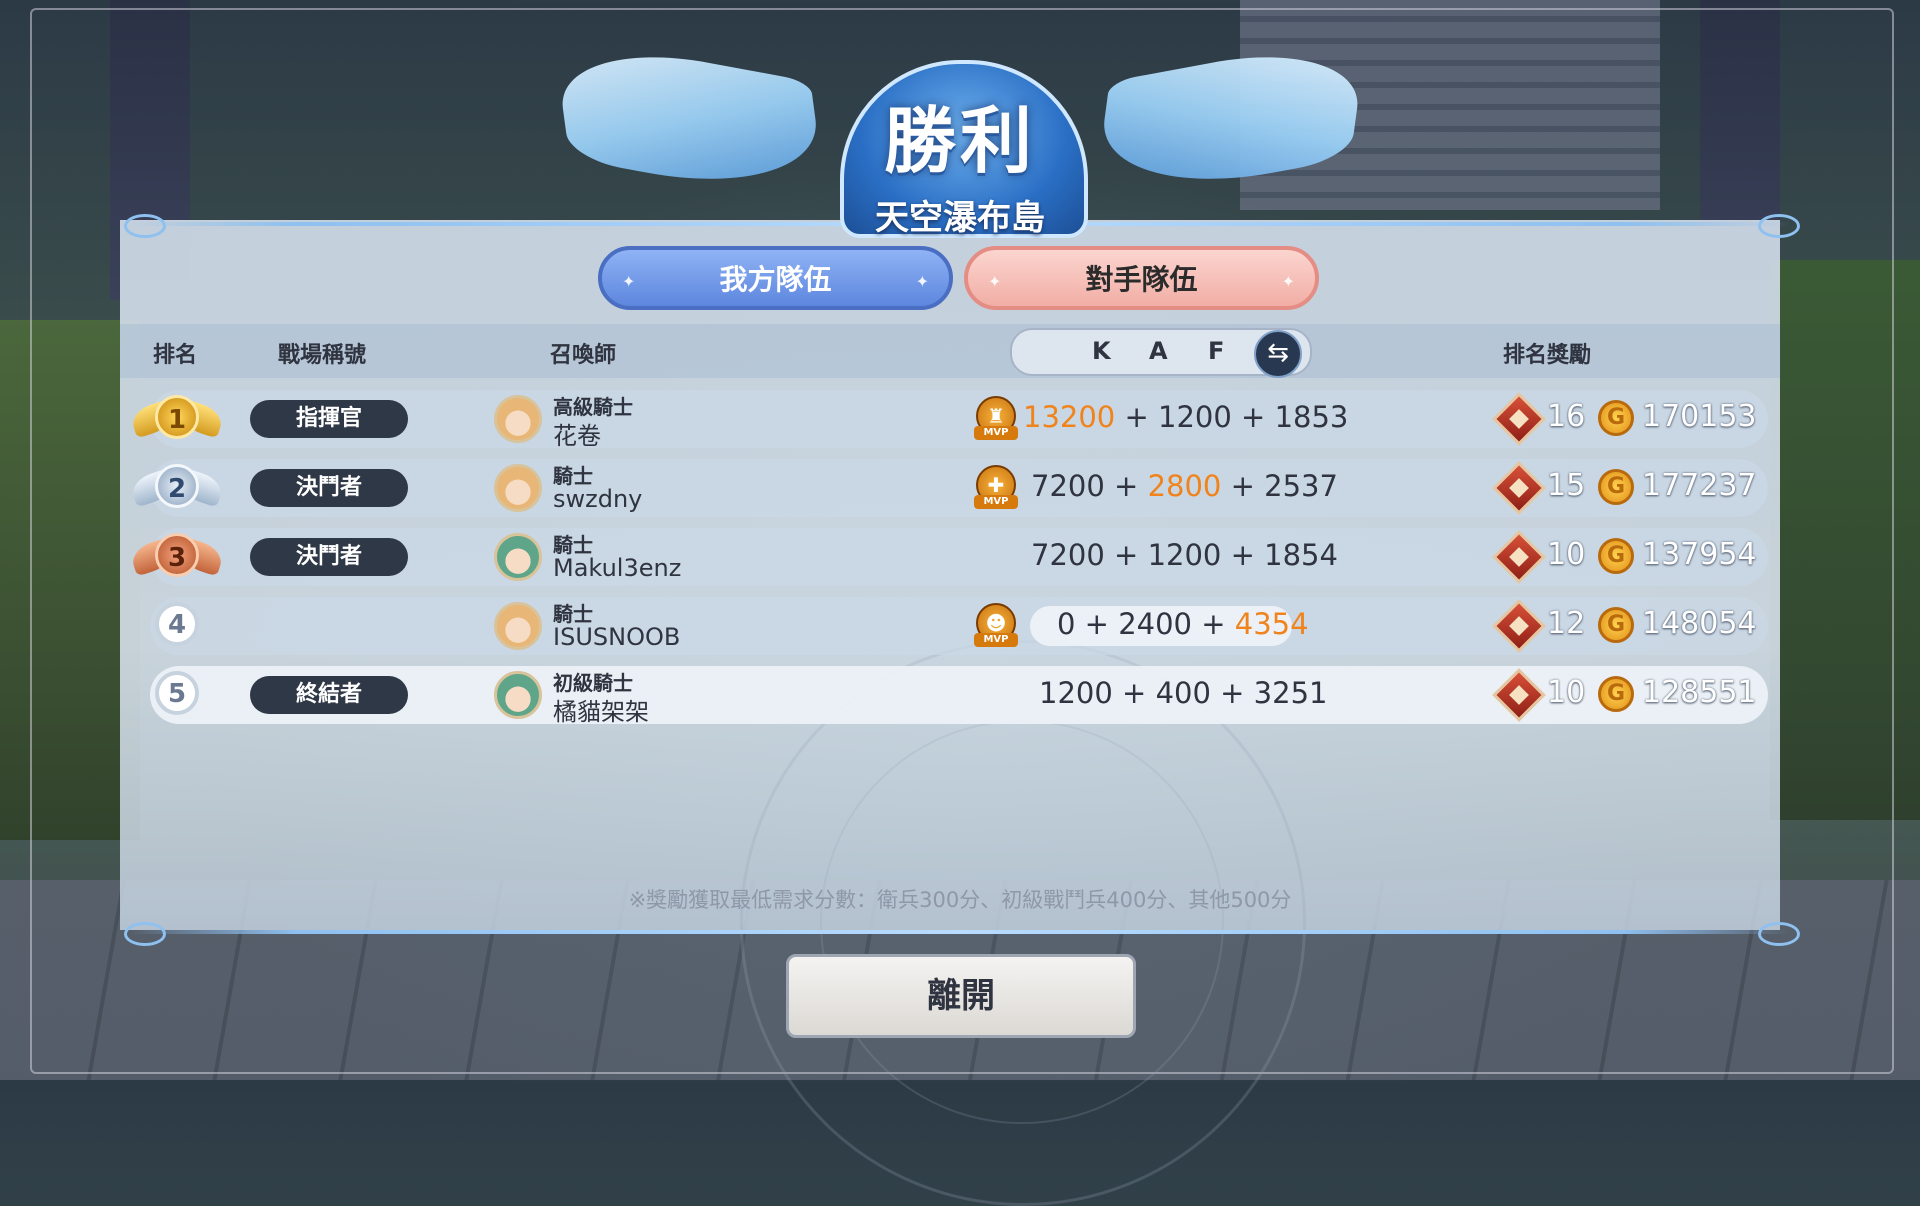 Image resolution: width=1920 pixels, height=1206 pixels. I want to click on rank-medal-plain: 4, so click(177, 628).